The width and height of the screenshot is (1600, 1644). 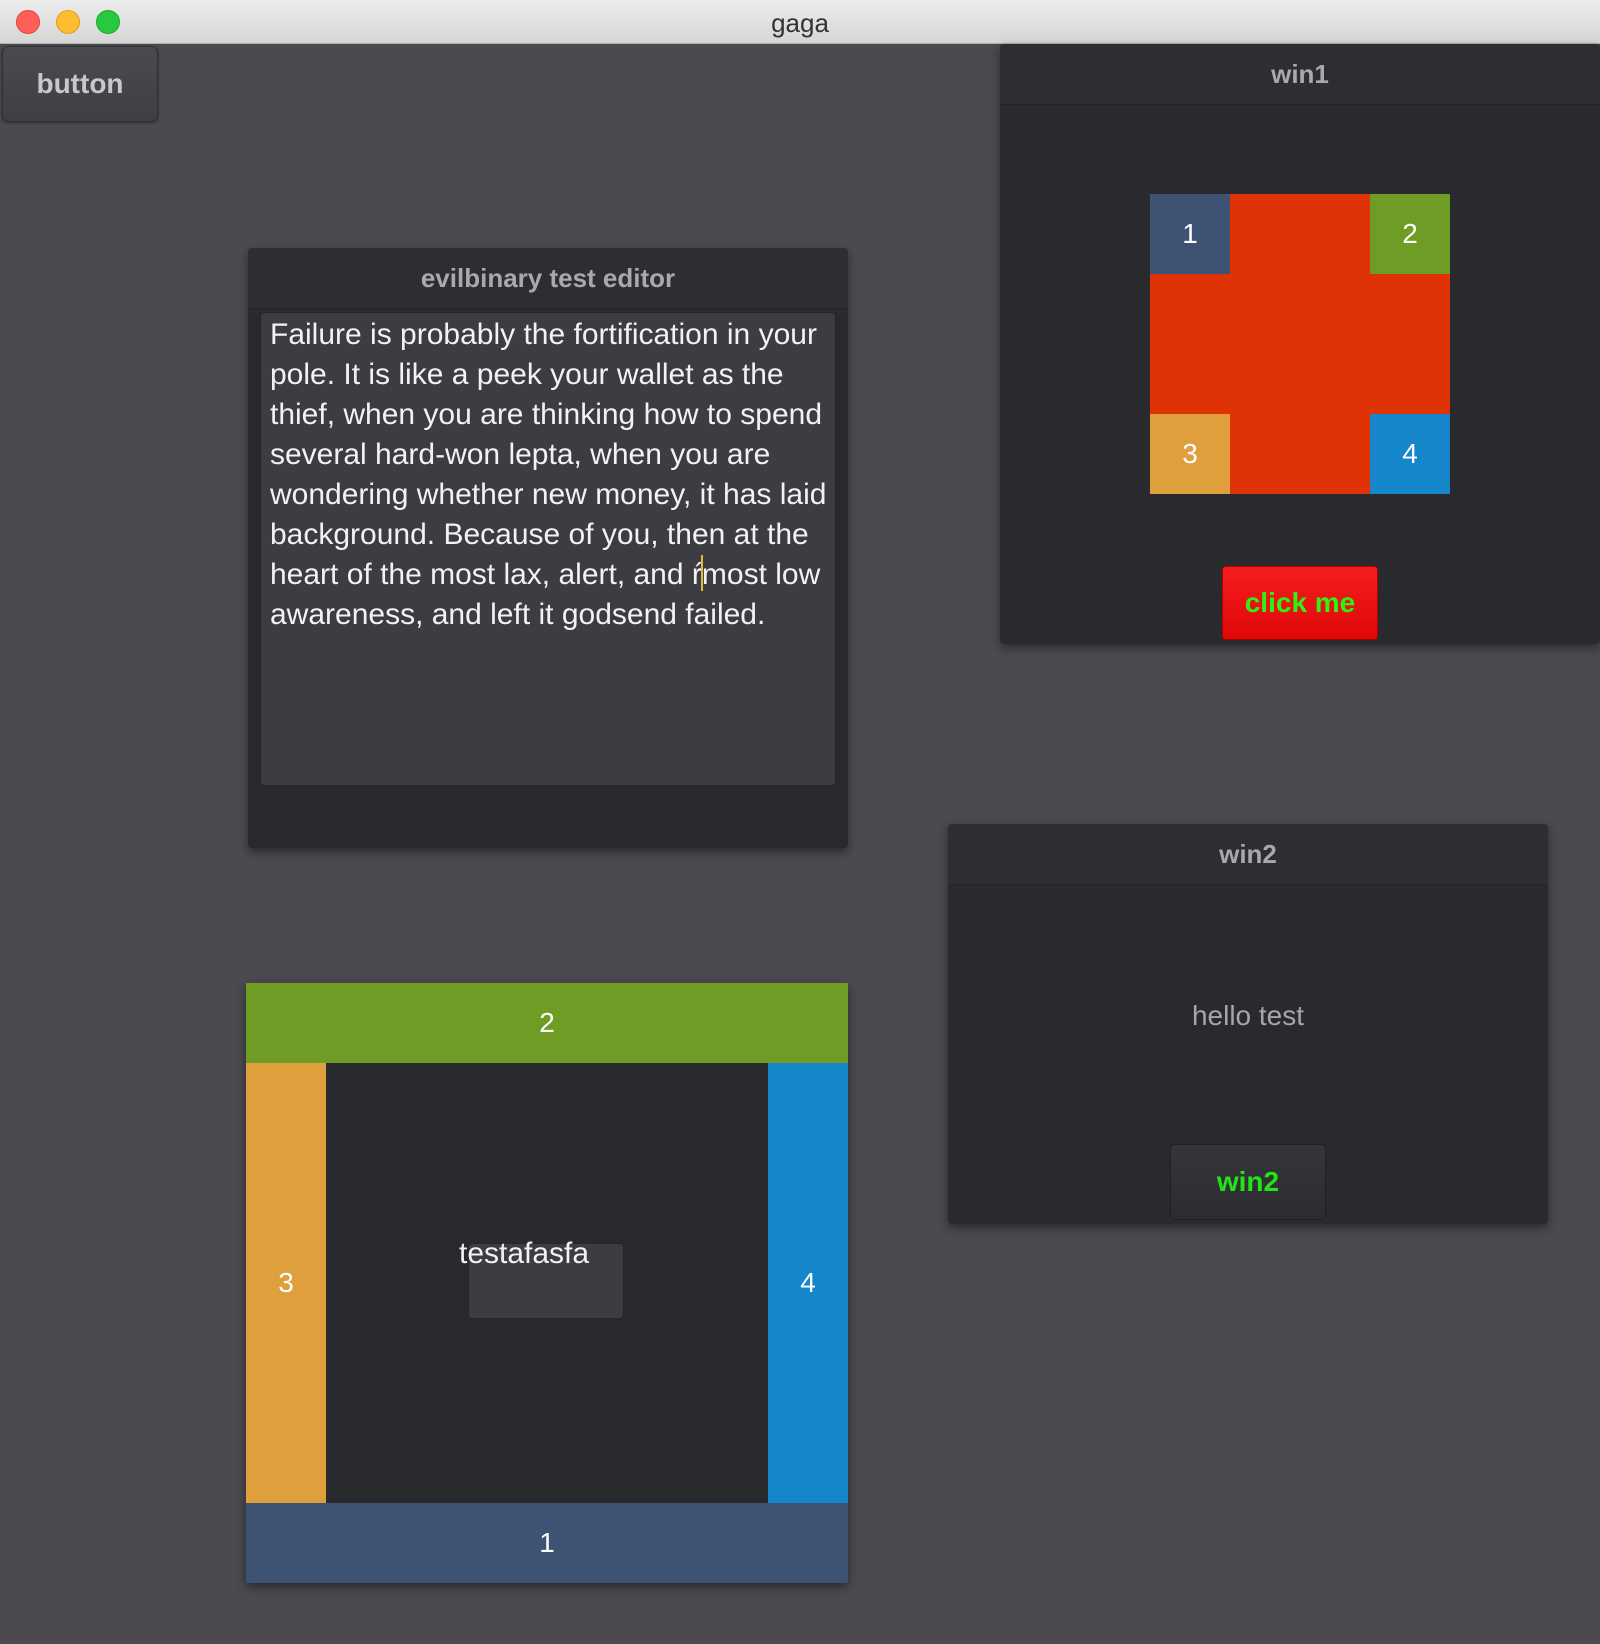 I want to click on center-text: testafasfa, so click(x=524, y=1253).